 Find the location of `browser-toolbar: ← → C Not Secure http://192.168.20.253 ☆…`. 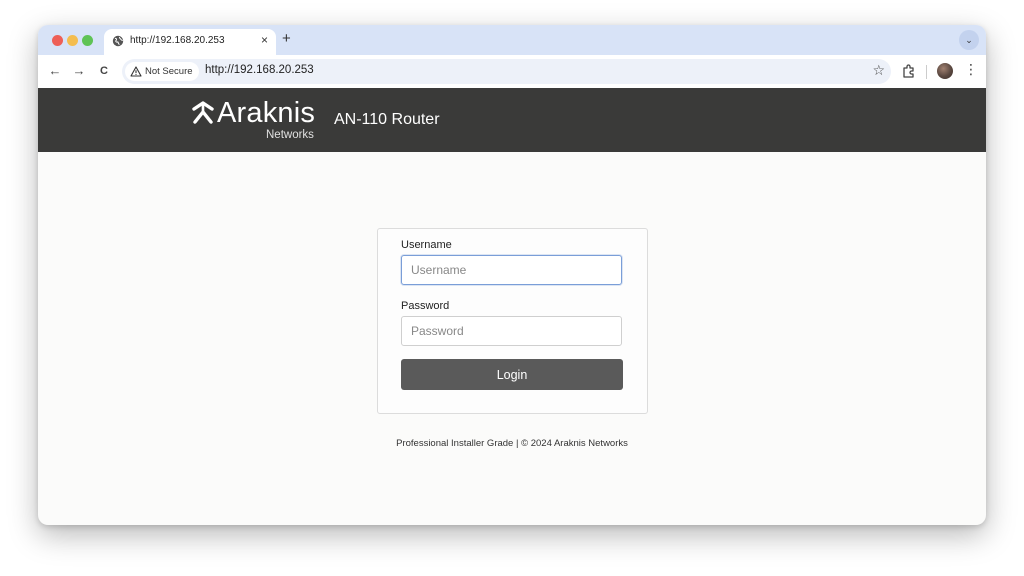

browser-toolbar: ← → C Not Secure http://192.168.20.253 ☆… is located at coordinates (512, 72).